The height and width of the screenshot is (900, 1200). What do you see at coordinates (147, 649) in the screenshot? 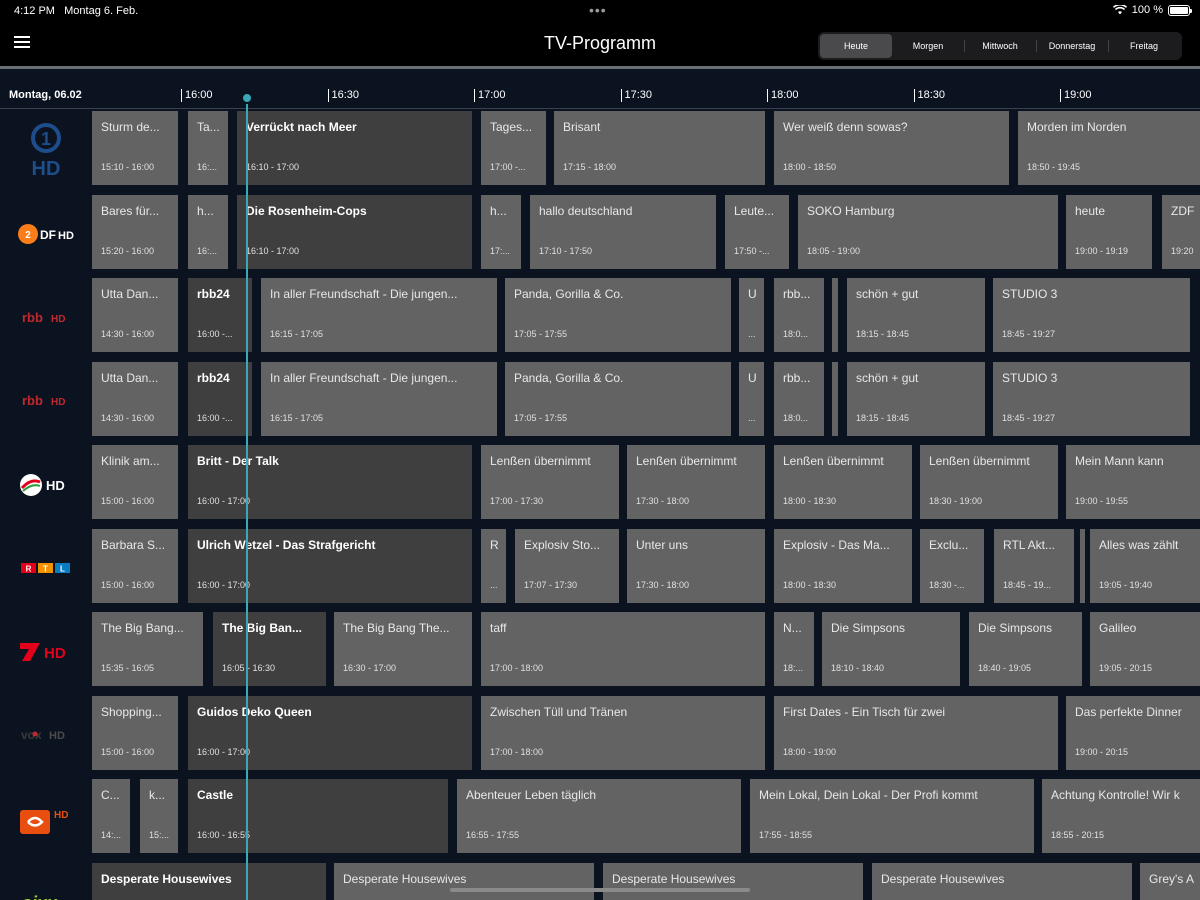
I see `program-cell: The Big Bang... 15:35 - 16:05` at bounding box center [147, 649].